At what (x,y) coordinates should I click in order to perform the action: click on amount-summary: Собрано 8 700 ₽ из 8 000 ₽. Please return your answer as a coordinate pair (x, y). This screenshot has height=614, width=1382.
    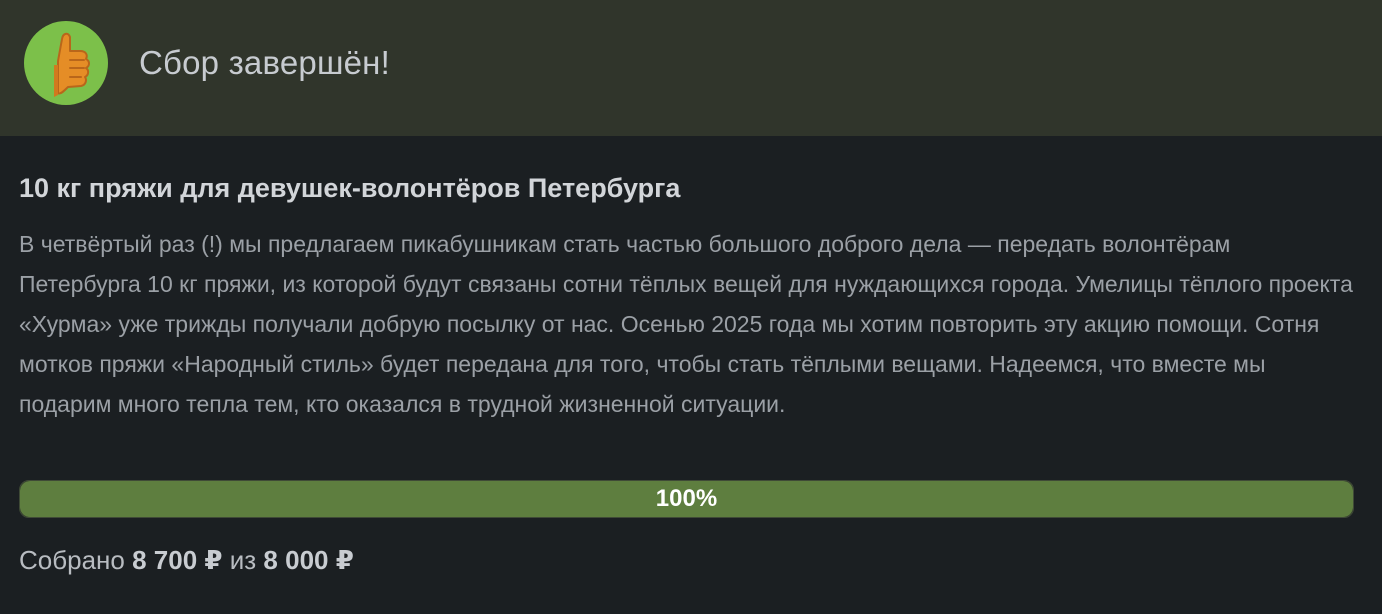
    Looking at the image, I should click on (186, 560).